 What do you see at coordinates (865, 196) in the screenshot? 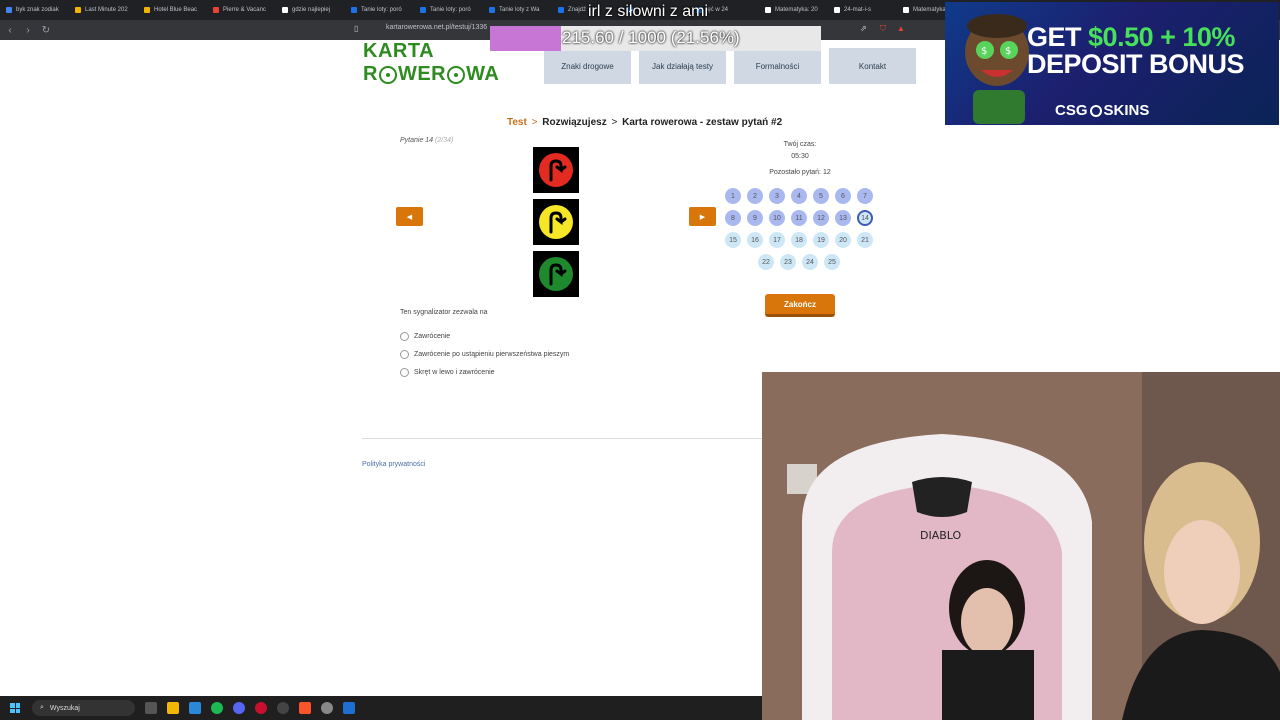
I see `question-nav-button: 7` at bounding box center [865, 196].